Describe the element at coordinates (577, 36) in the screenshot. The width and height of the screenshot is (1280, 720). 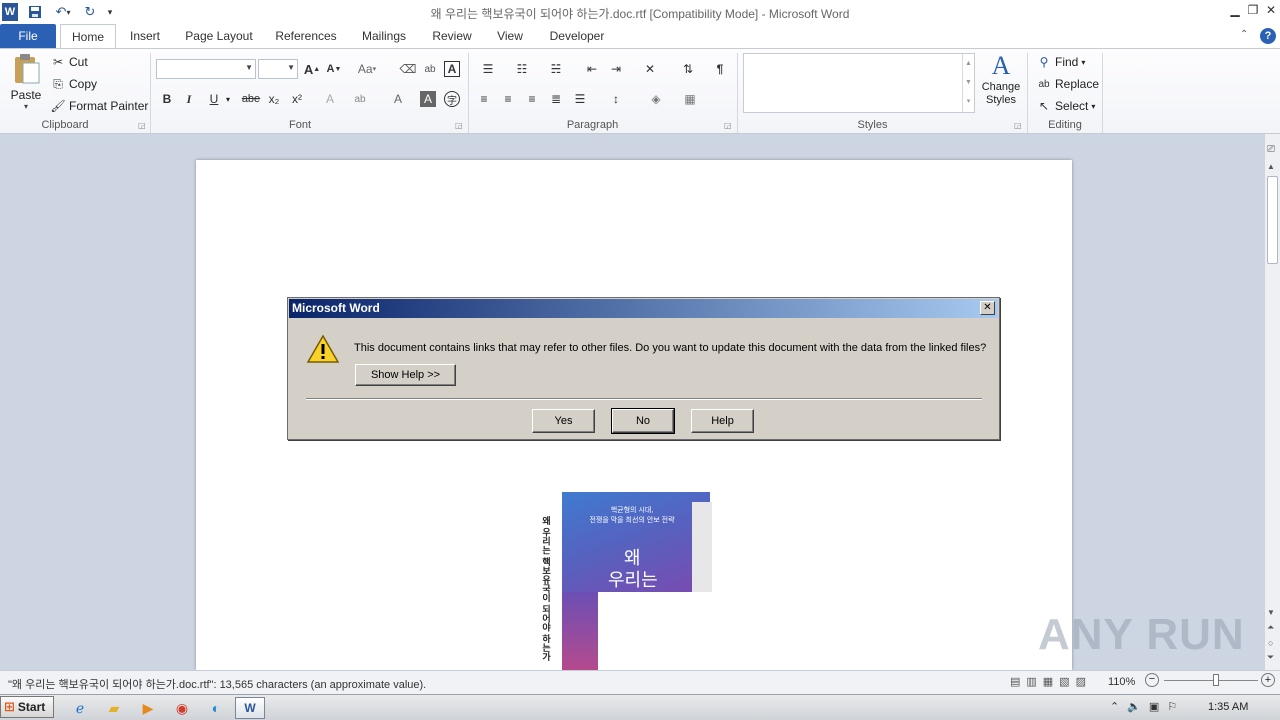
I see `tab-developer: Developer` at that location.